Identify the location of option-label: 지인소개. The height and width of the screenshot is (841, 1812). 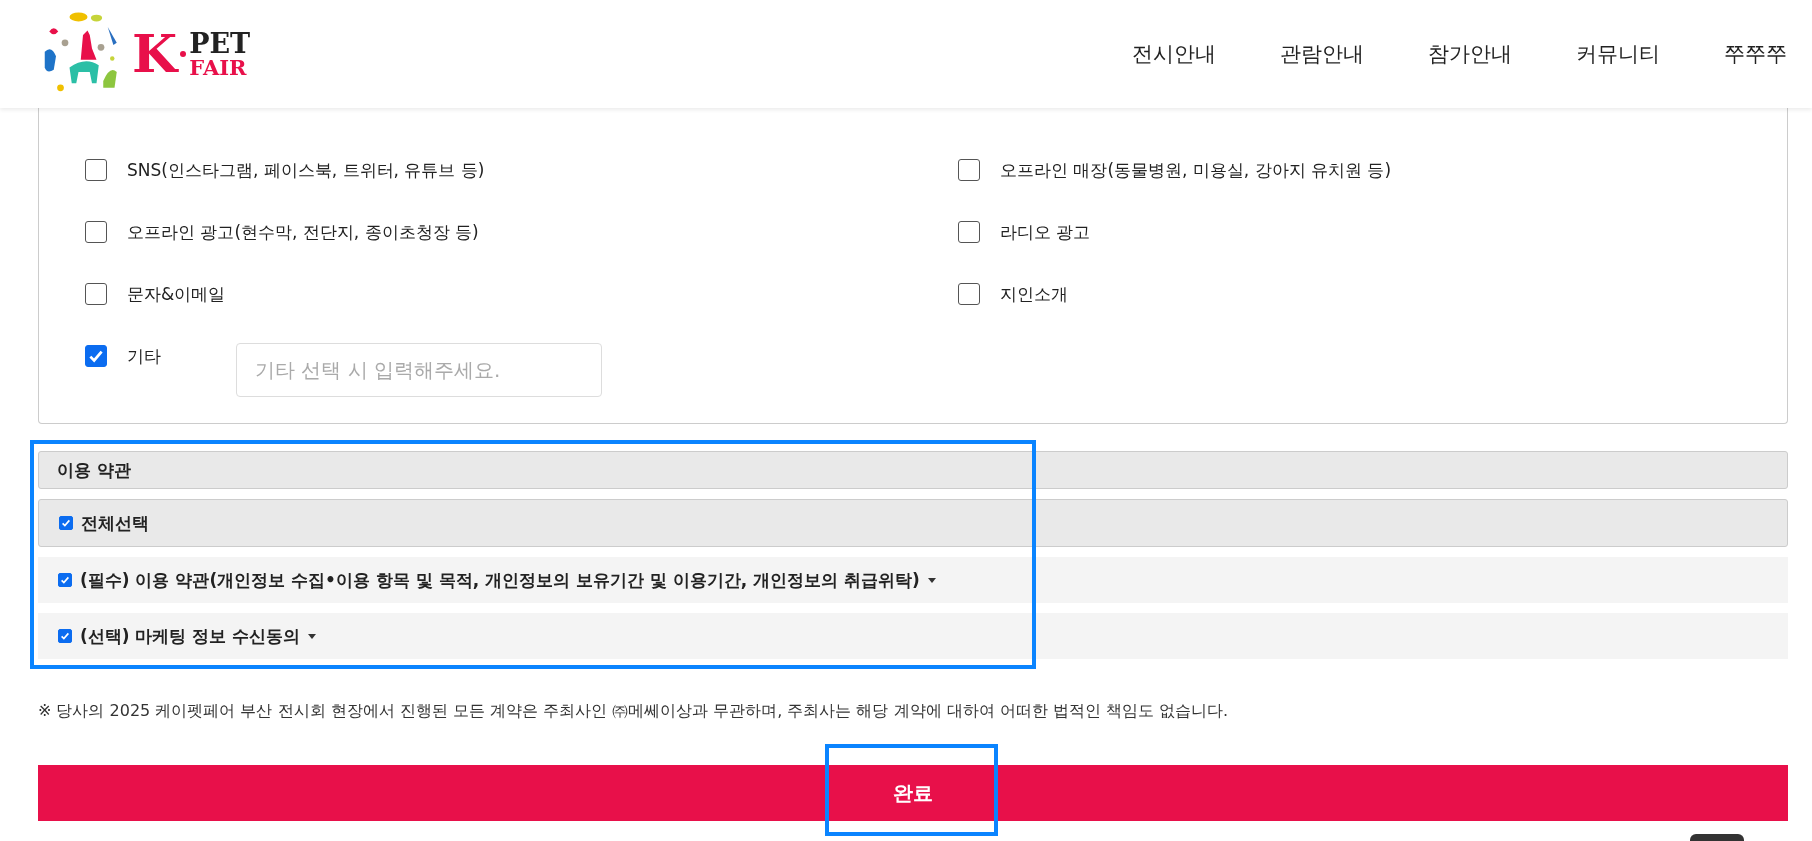
(1034, 294).